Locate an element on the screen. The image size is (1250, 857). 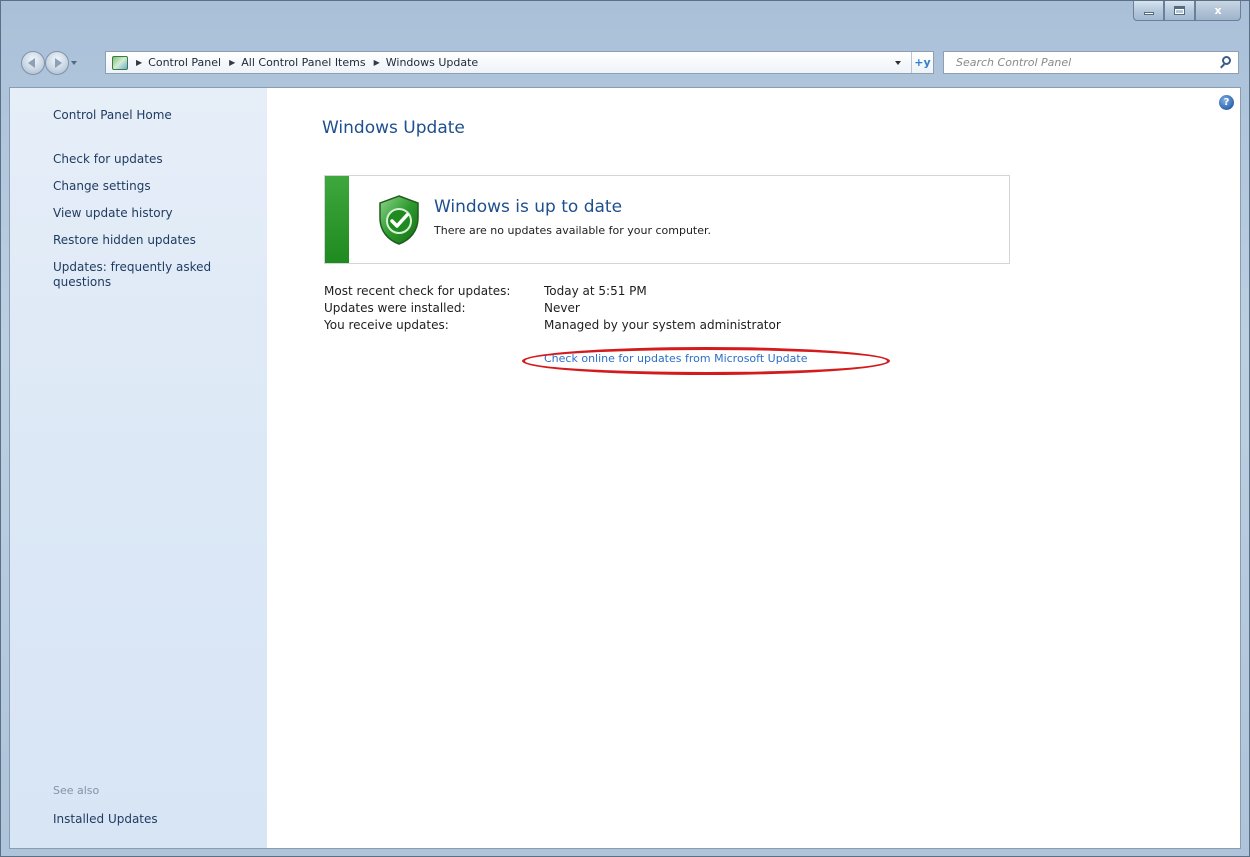
search-input is located at coordinates (1080, 62).